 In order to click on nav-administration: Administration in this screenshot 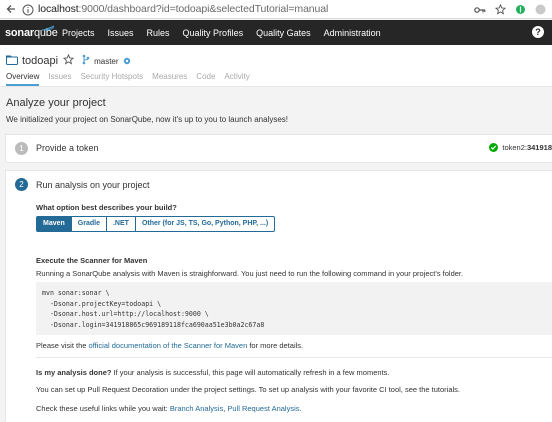, I will do `click(352, 33)`.